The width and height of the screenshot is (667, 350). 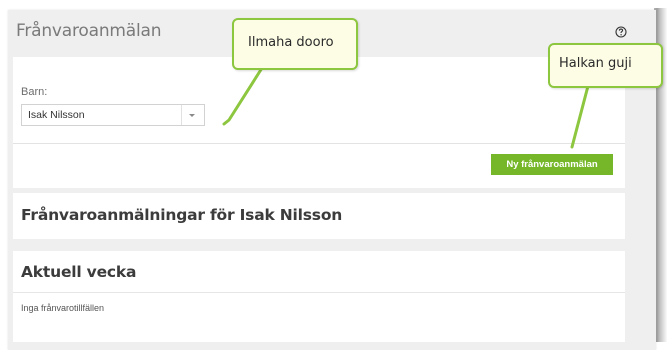 I want to click on callout-choose-child: Ilmaha dooro, so click(x=295, y=44).